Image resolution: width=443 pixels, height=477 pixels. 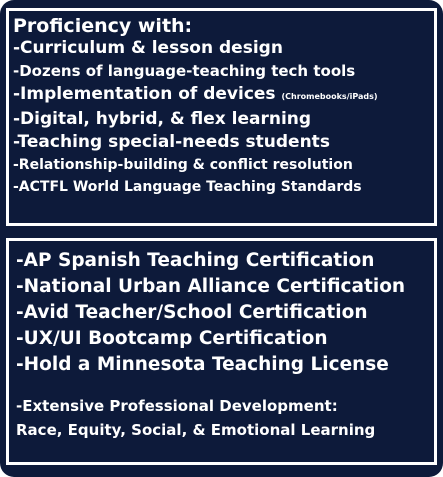 I want to click on certification-item: -National Urban Alliance Certification, so click(x=211, y=286).